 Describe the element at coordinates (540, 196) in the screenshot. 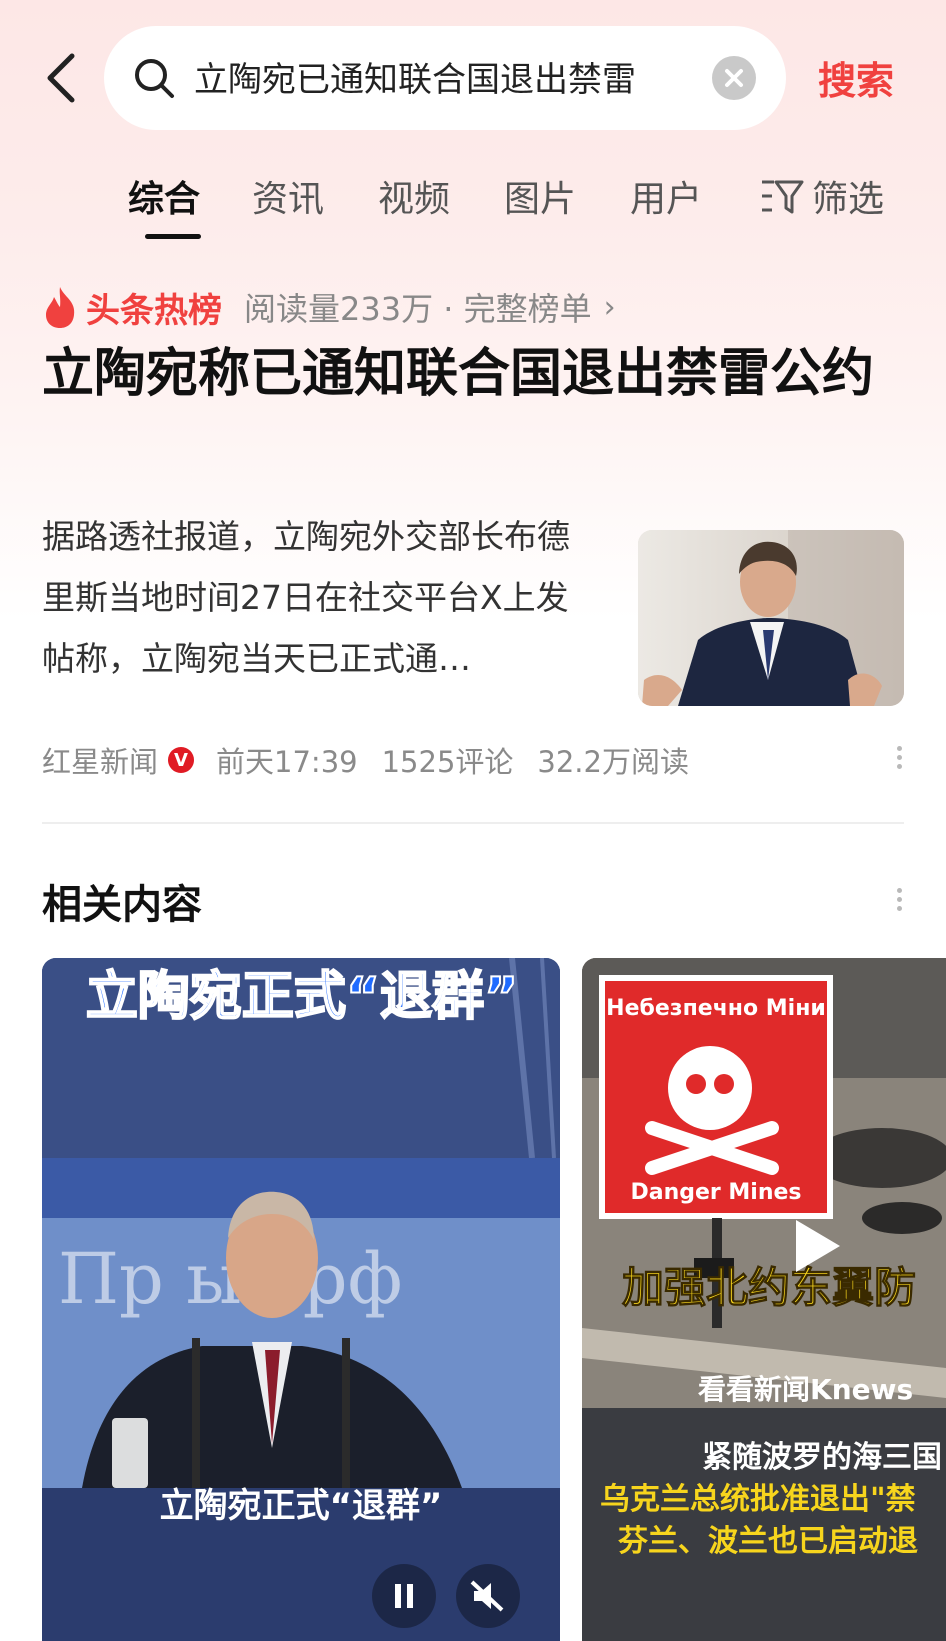

I see `tab-images: 图片` at that location.